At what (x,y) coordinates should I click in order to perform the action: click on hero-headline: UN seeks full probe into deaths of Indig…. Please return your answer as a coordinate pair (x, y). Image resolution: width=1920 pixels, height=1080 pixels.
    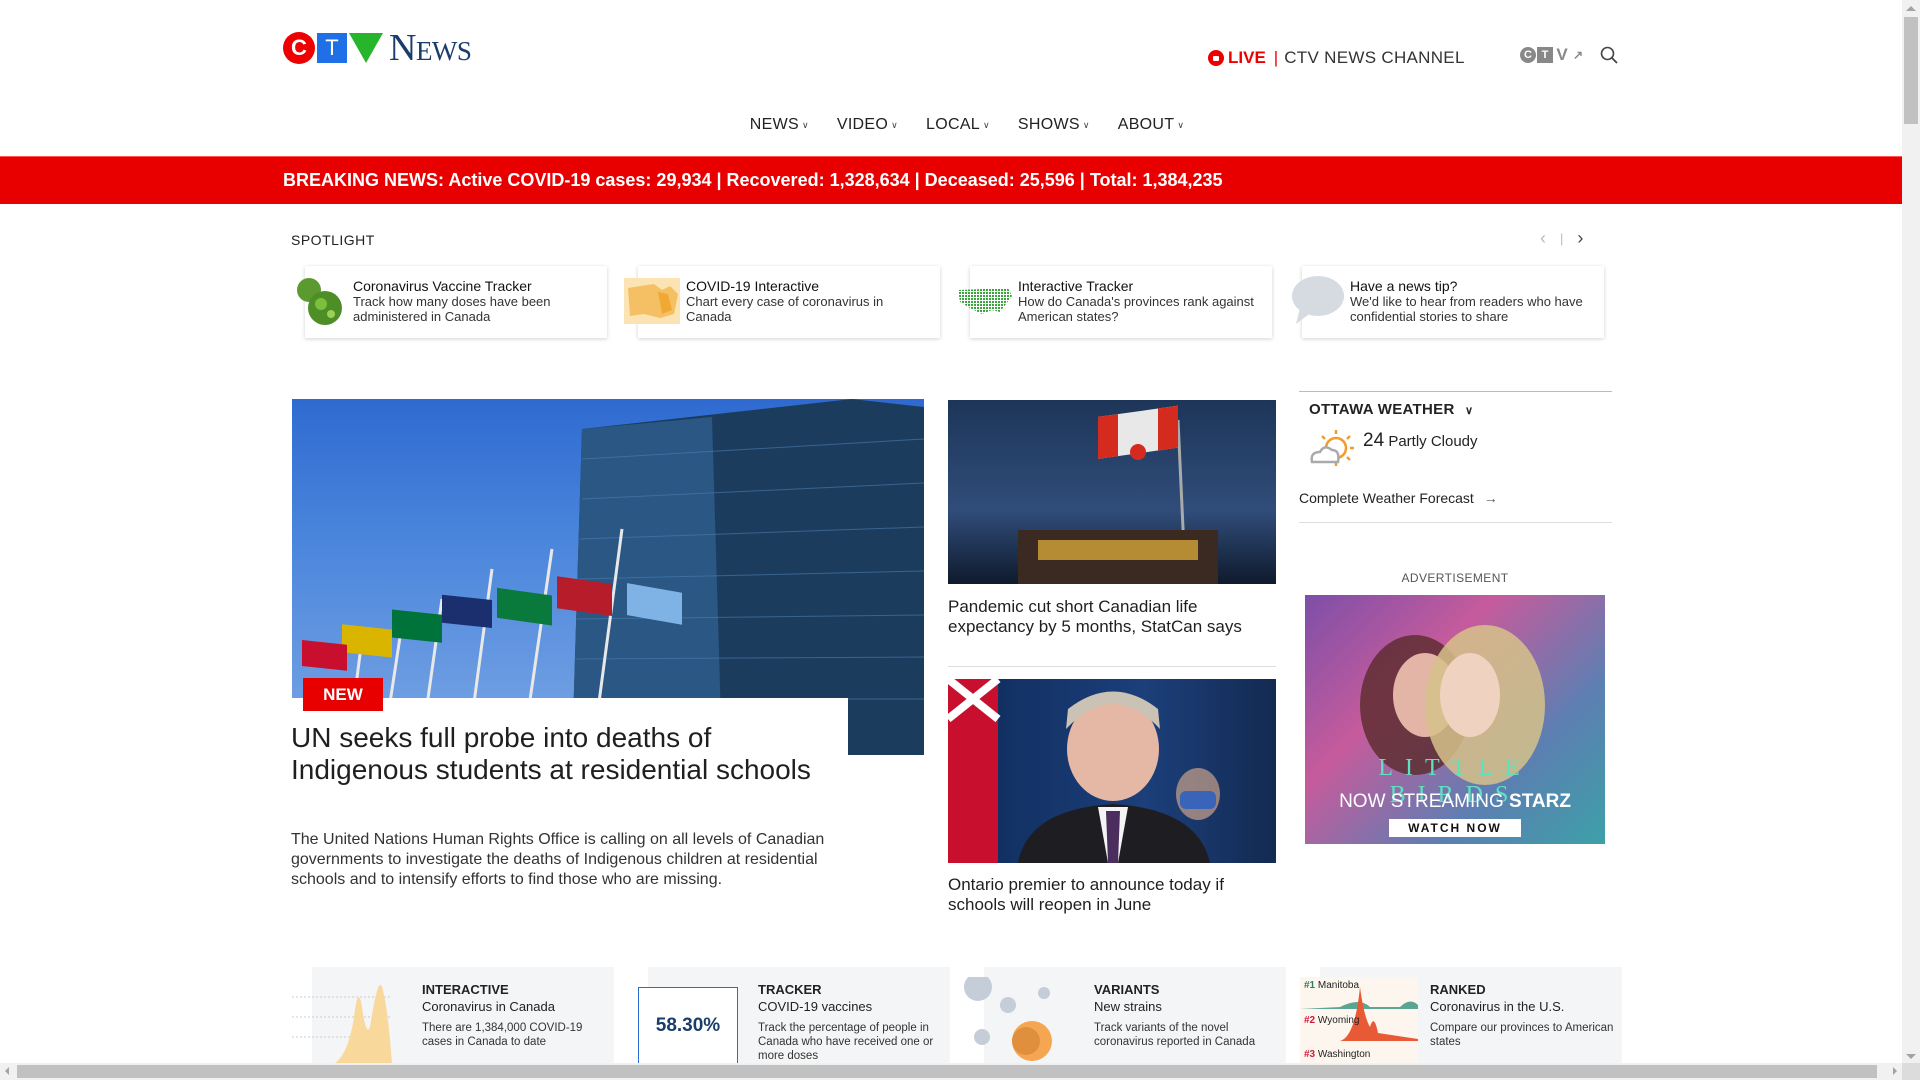
    Looking at the image, I should click on (571, 754).